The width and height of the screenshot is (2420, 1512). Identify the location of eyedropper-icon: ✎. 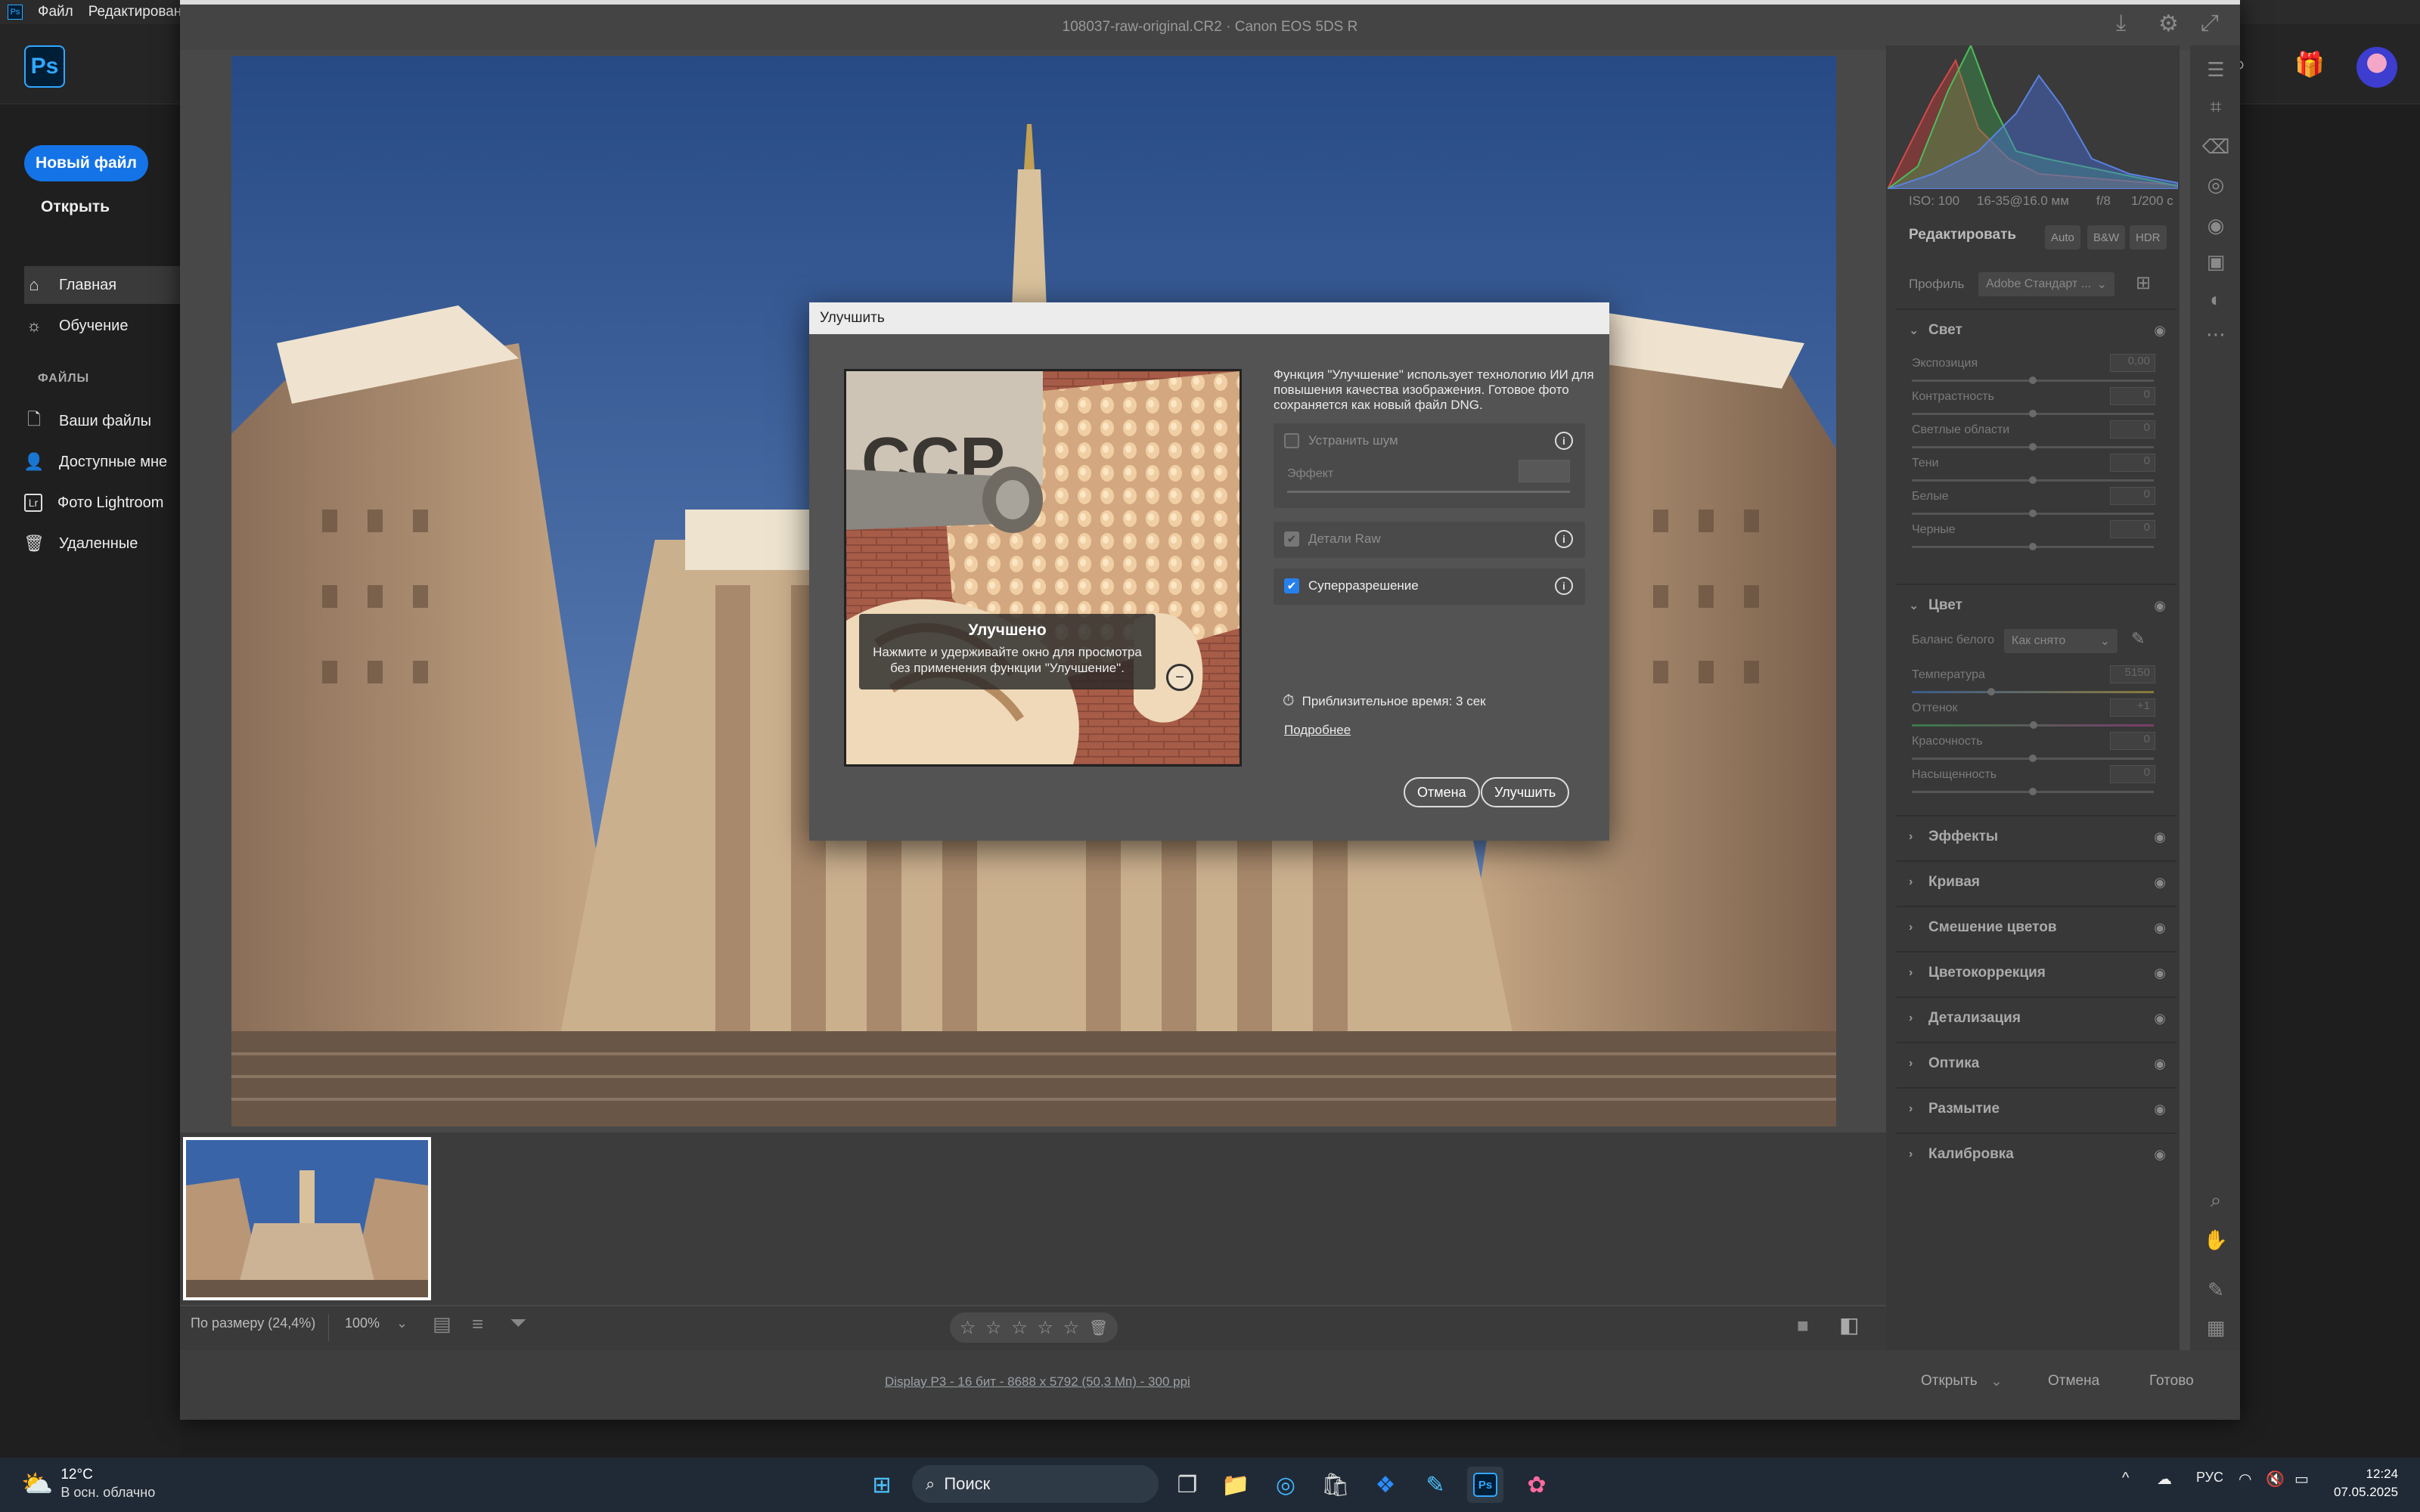
(2138, 639).